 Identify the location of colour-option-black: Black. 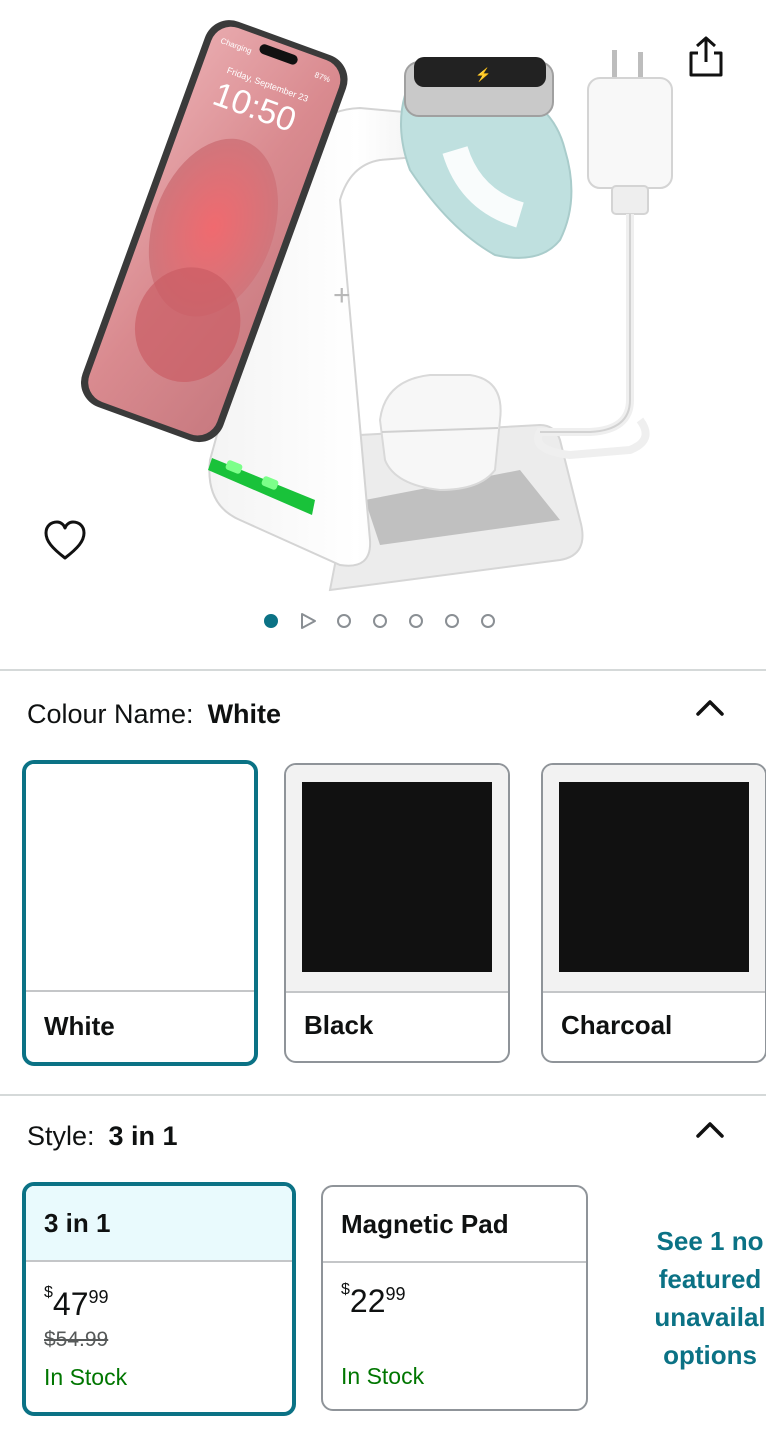
(397, 913).